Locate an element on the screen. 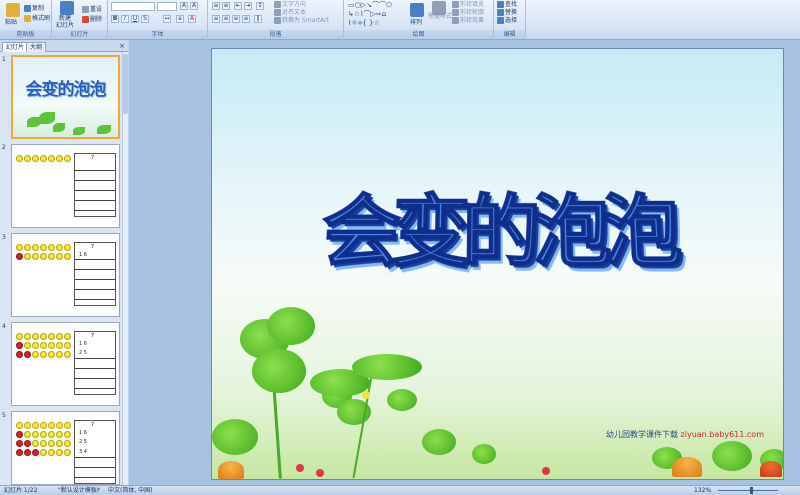 The image size is (800, 495). slide-number: 3 is located at coordinates (4, 237).